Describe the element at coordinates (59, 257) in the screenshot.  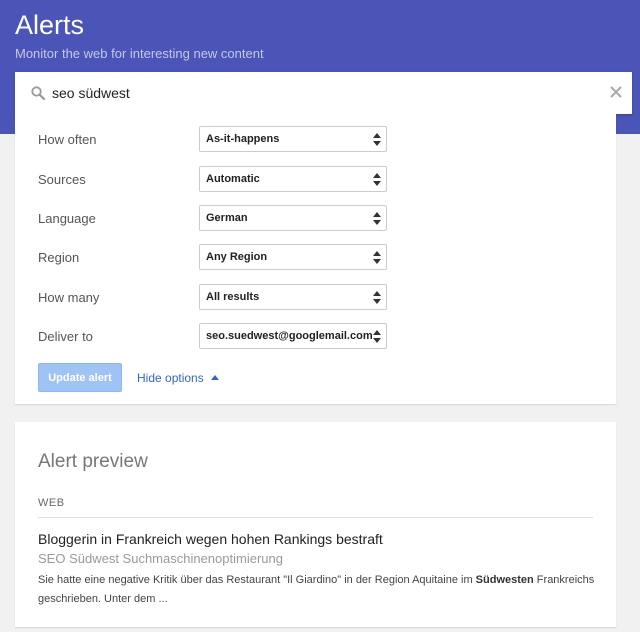
I see `region-label: Region` at that location.